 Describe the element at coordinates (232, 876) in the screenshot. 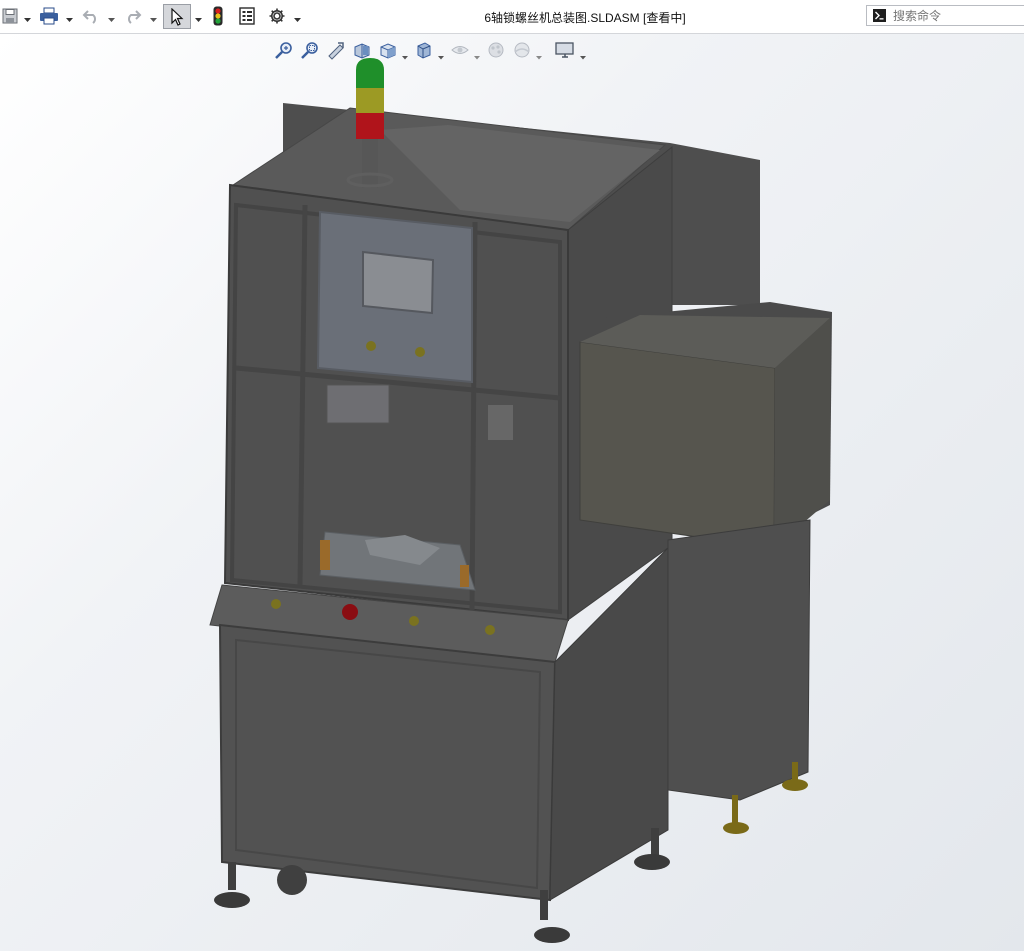

I see `foot` at that location.